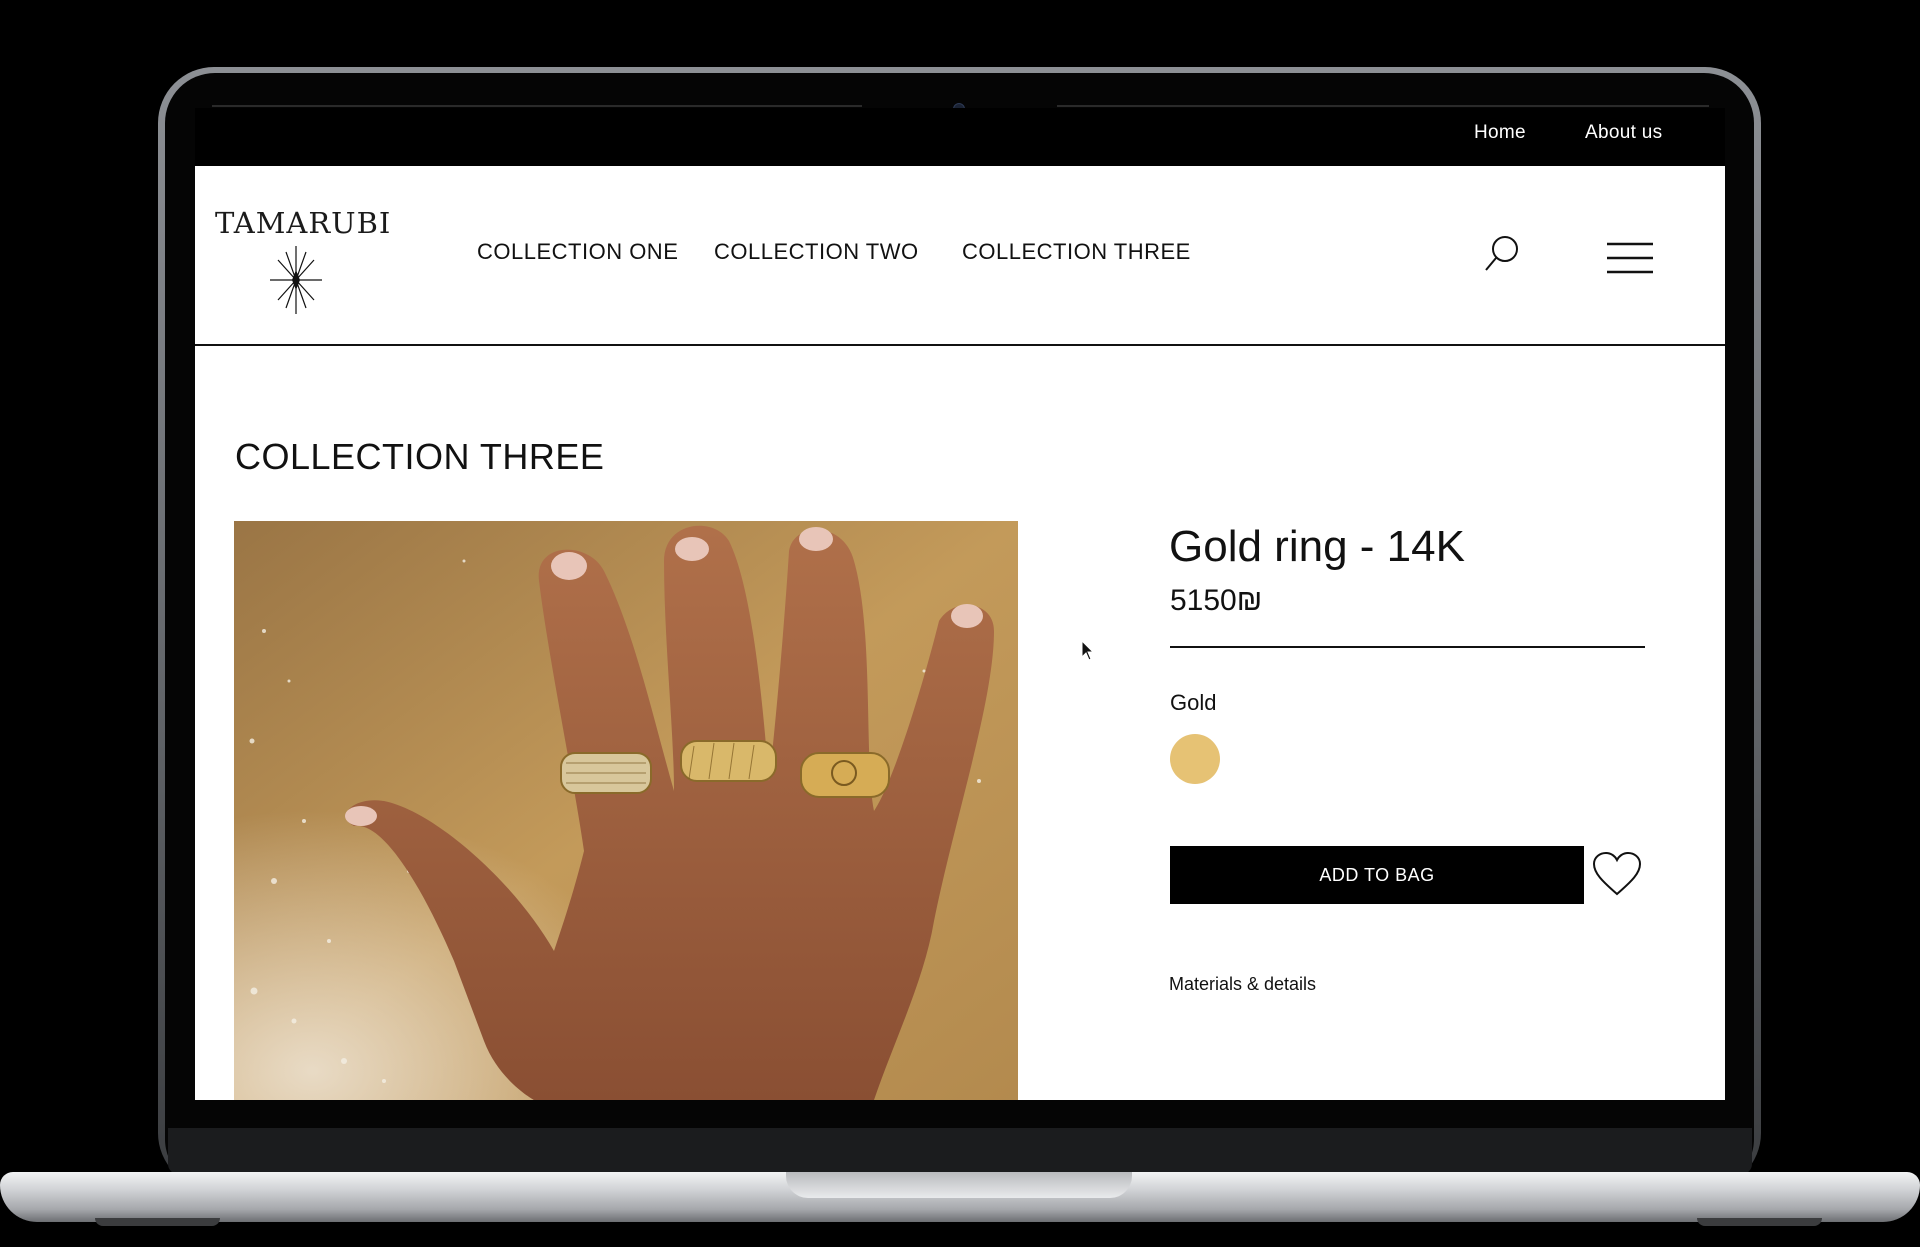 The height and width of the screenshot is (1247, 1920). What do you see at coordinates (296, 280) in the screenshot?
I see `logo-star-icon` at bounding box center [296, 280].